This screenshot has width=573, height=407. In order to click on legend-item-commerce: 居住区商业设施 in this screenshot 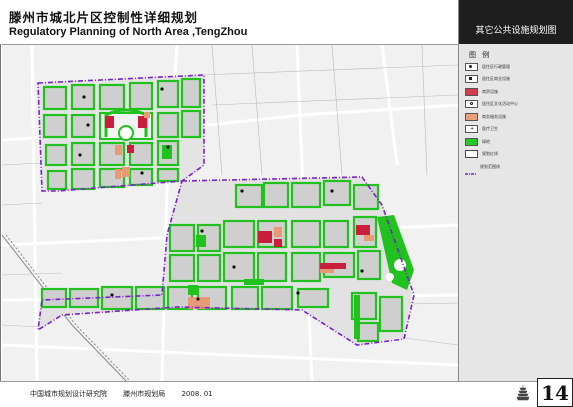, I will do `click(516, 80)`.